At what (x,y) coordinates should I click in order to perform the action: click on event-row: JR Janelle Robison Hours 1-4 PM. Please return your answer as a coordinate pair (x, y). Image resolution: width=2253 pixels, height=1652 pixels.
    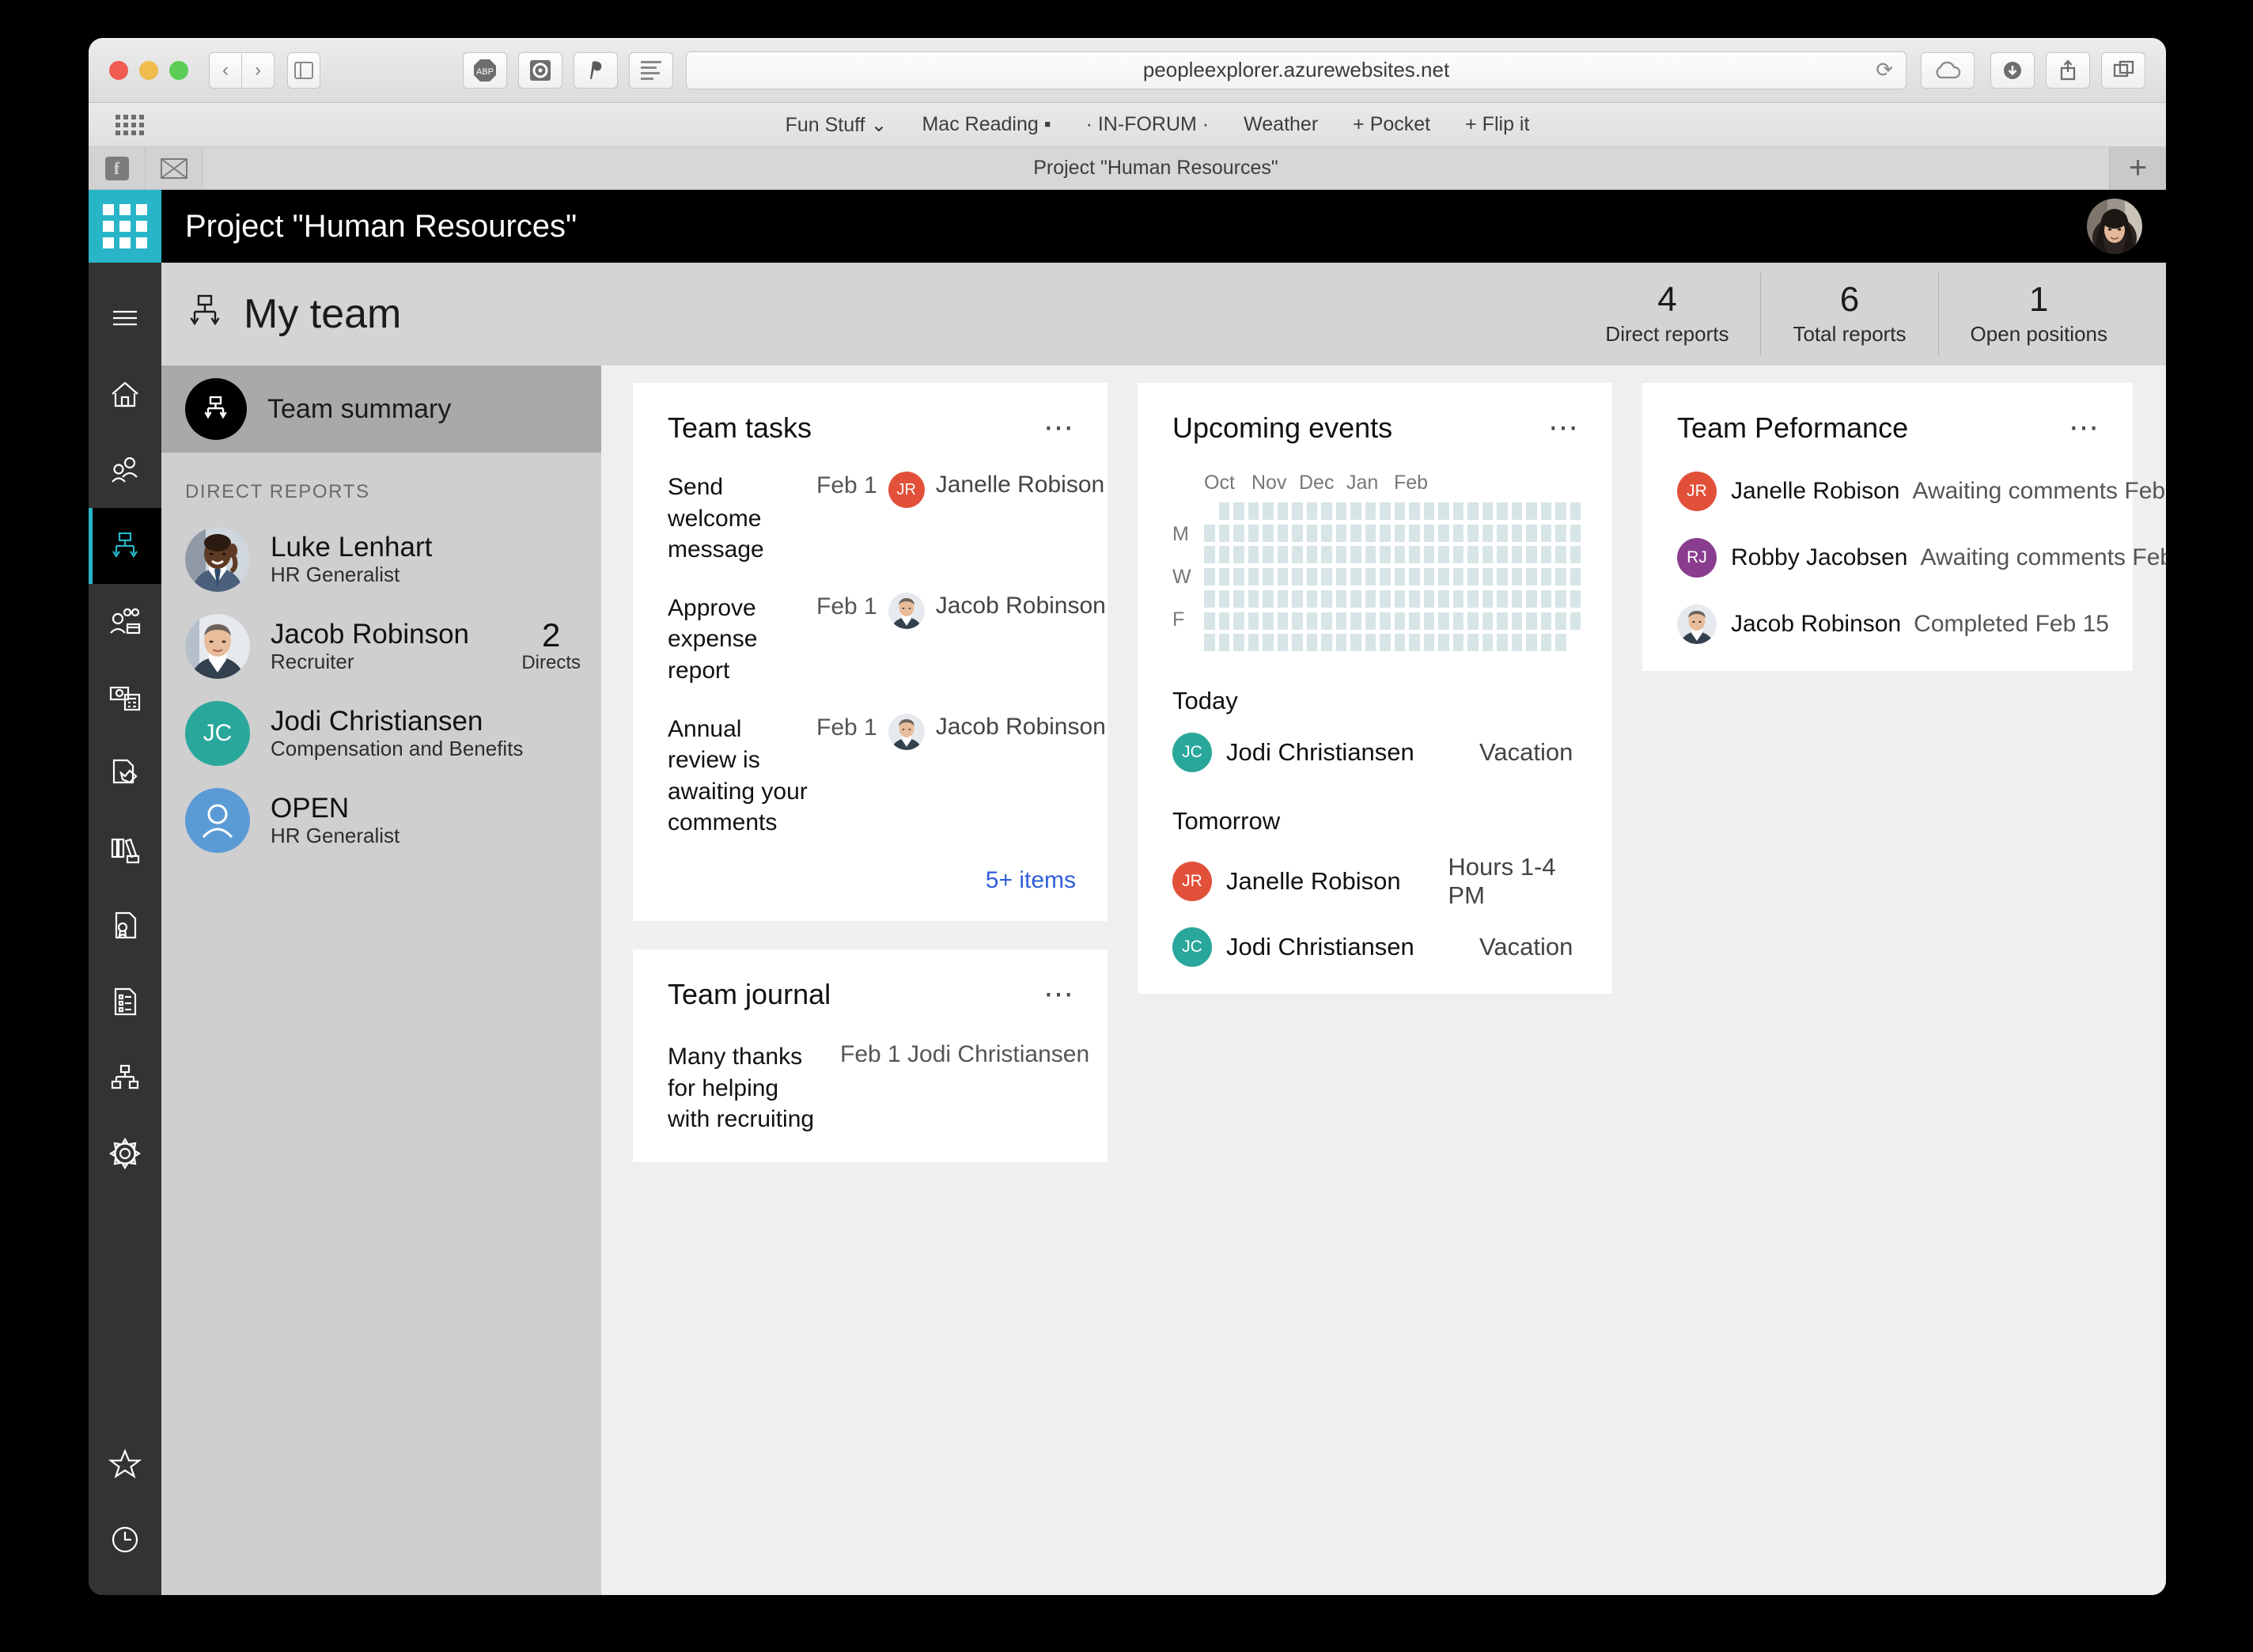
    Looking at the image, I should click on (1376, 882).